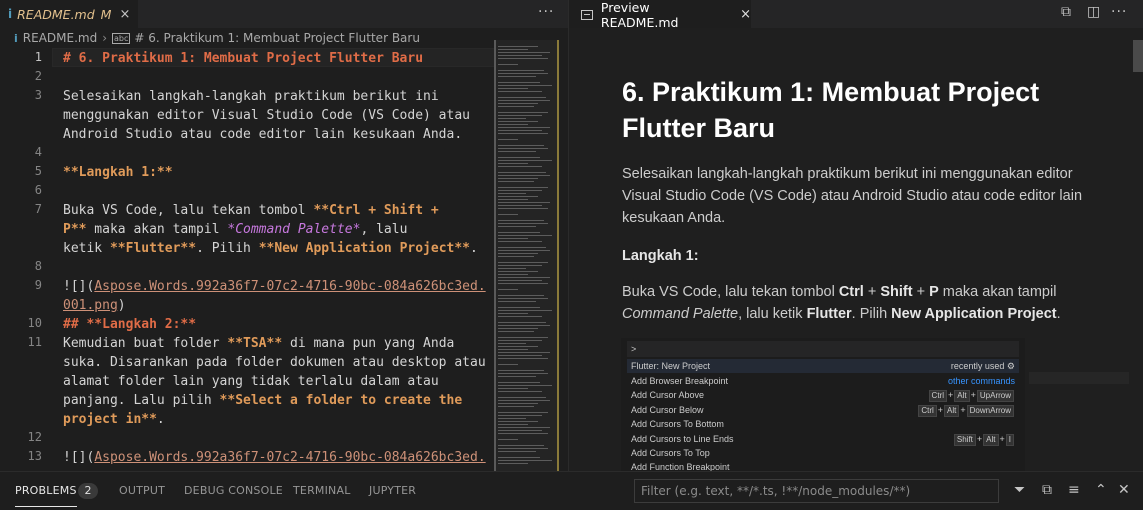  Describe the element at coordinates (990, 411) in the screenshot. I see `key: DownArrow` at that location.